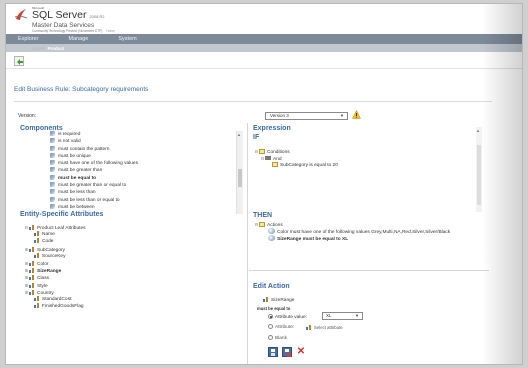 This screenshot has width=528, height=368. Describe the element at coordinates (92, 186) in the screenshot. I see `component-label: must be greater than or equal to` at that location.